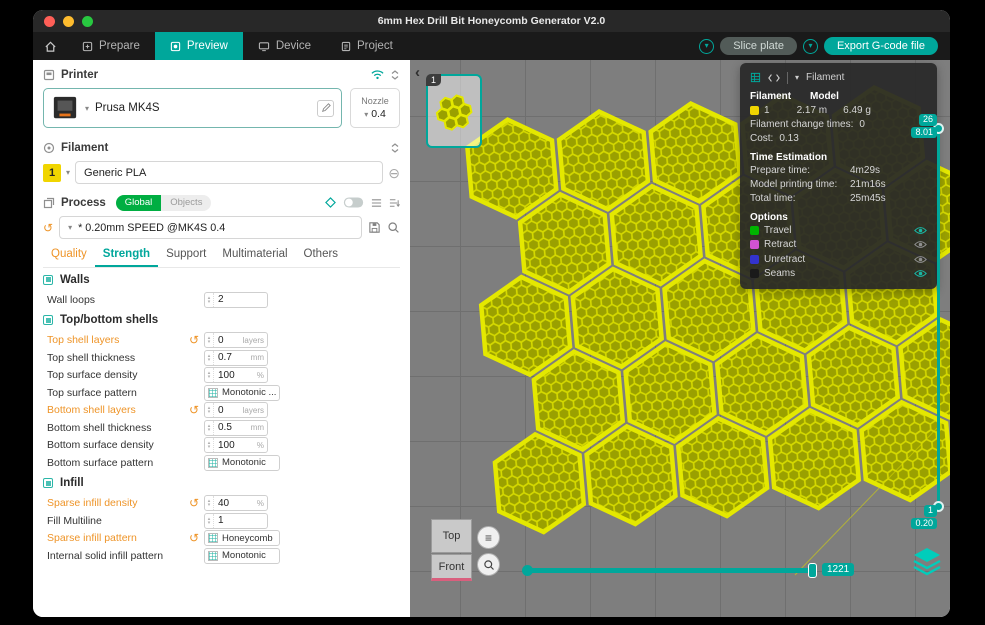 The image size is (985, 625). What do you see at coordinates (488, 537) in the screenshot?
I see `view-menu-button: ≡` at bounding box center [488, 537].